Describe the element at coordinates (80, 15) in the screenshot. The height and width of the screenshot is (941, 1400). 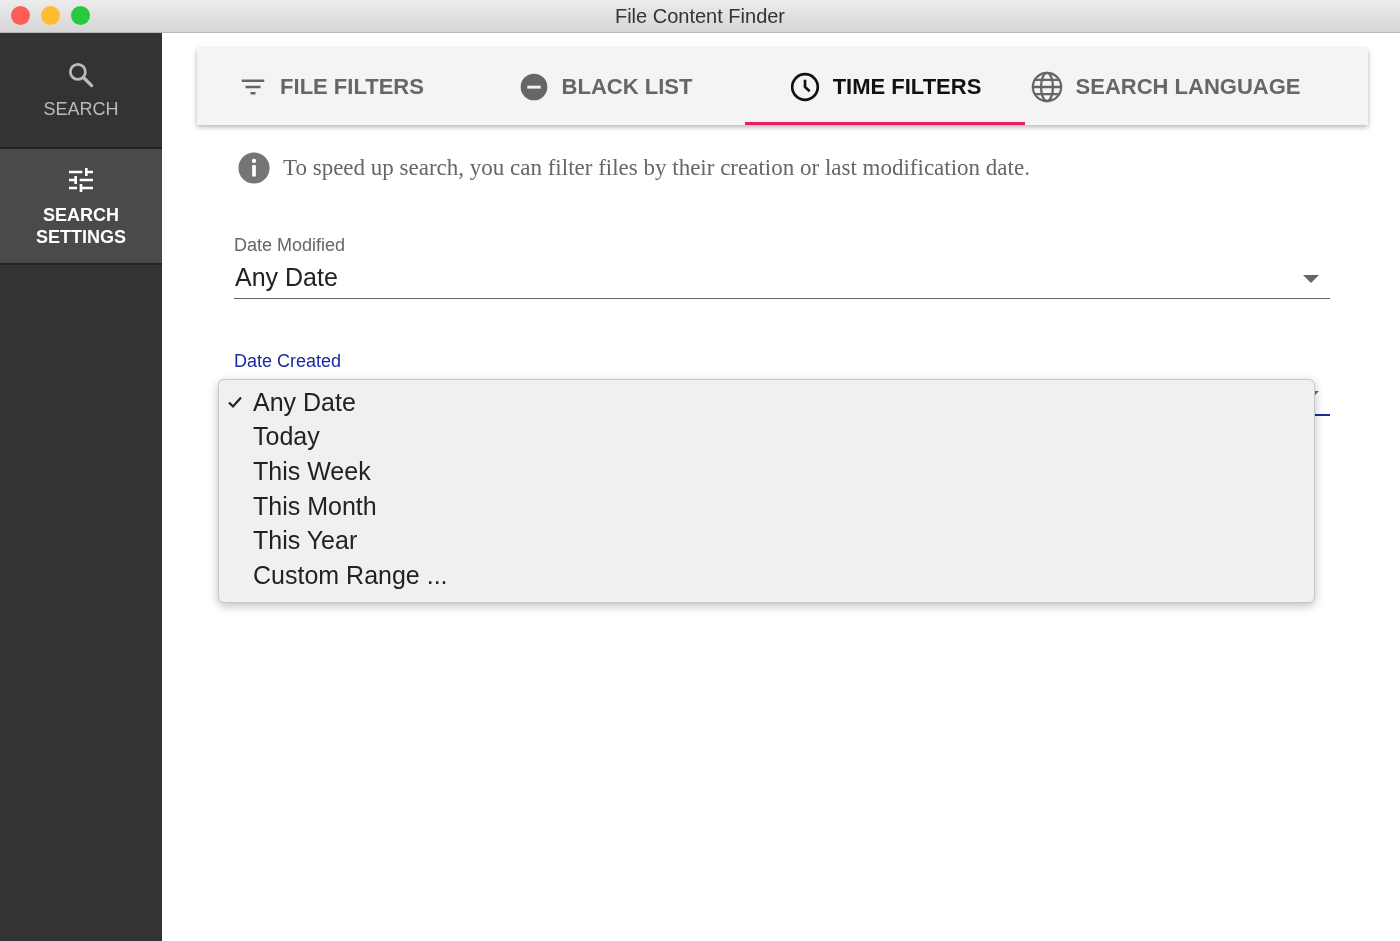
I see `zoom-button` at that location.